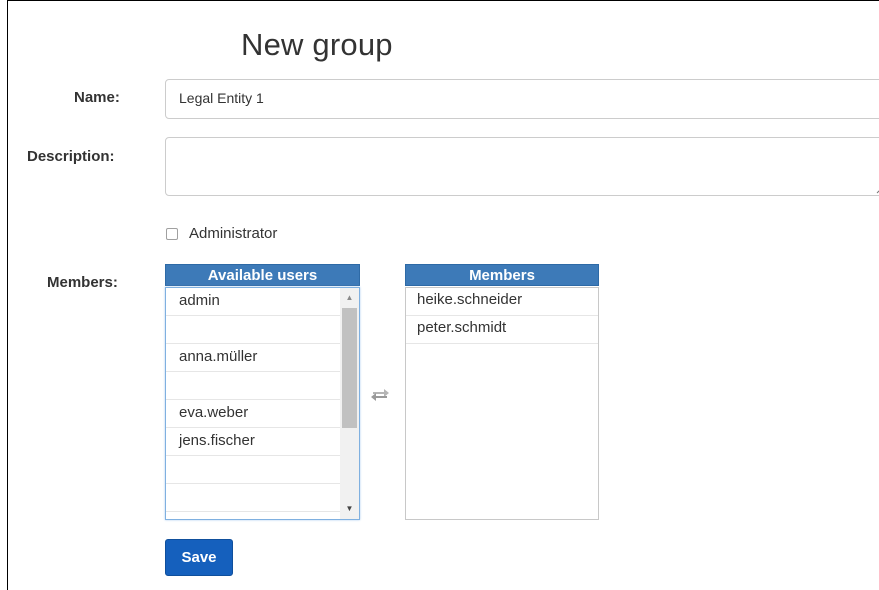 The width and height of the screenshot is (879, 590). Describe the element at coordinates (172, 234) in the screenshot. I see `administrator-checkbox` at that location.